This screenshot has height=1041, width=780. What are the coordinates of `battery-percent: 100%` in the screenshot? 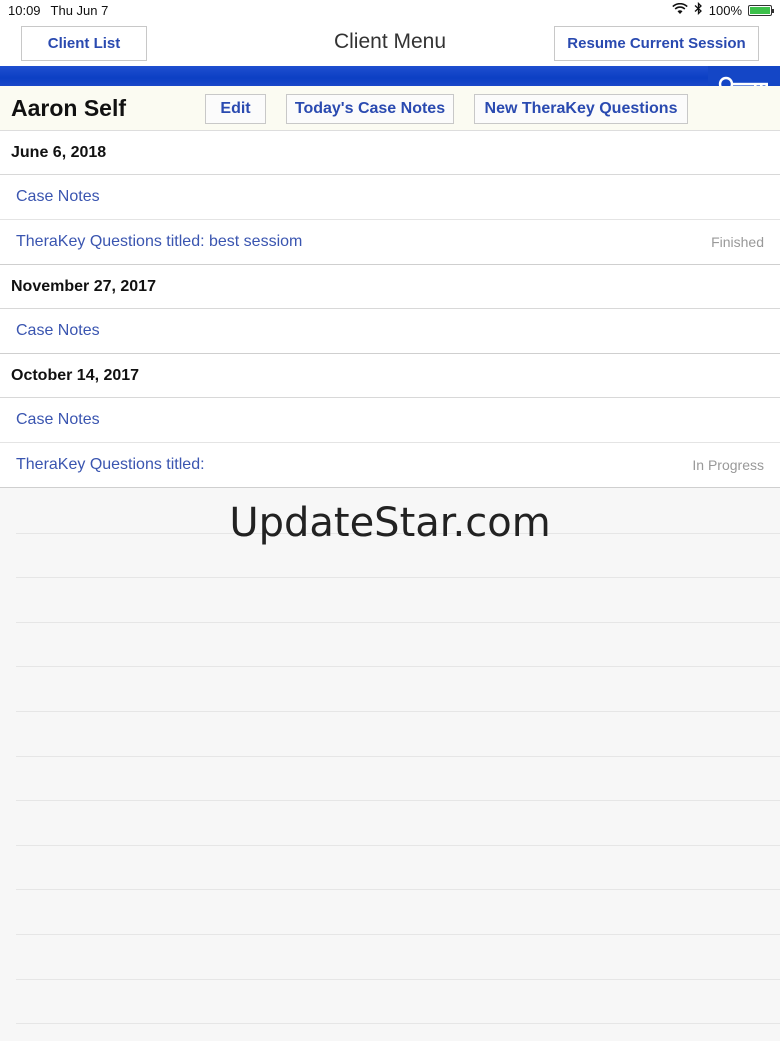 It's located at (725, 10).